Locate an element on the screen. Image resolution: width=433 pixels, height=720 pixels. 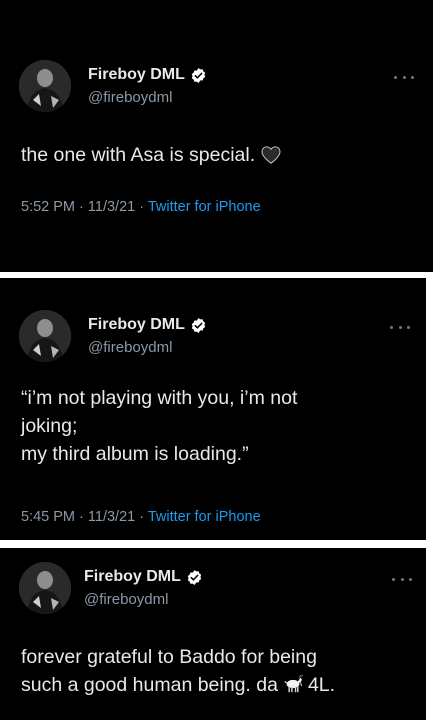
tweet-time: 5:45 PM is located at coordinates (48, 517).